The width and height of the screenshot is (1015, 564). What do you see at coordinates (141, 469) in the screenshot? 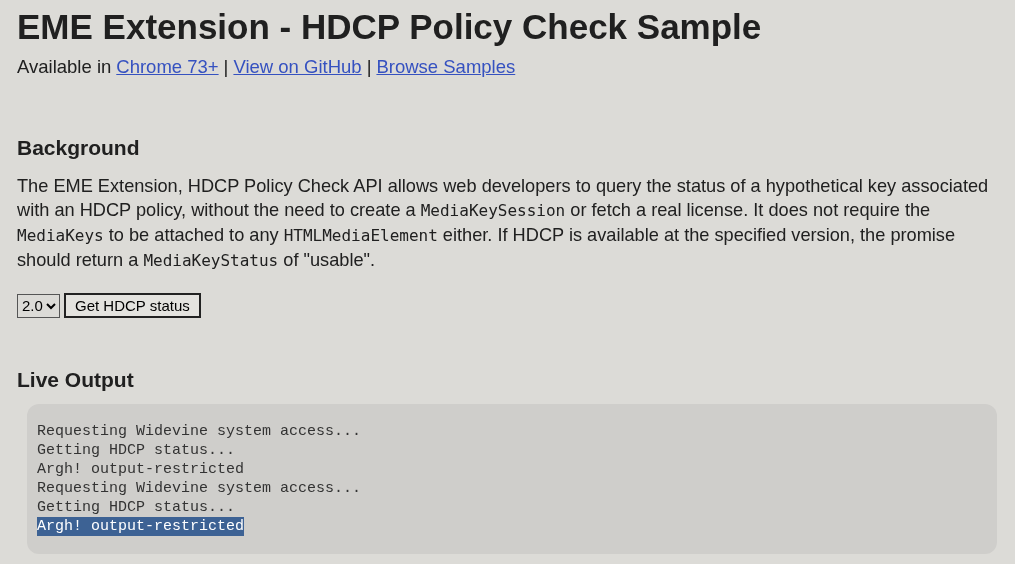
I see `output-line: Argh! output-restricted` at bounding box center [141, 469].